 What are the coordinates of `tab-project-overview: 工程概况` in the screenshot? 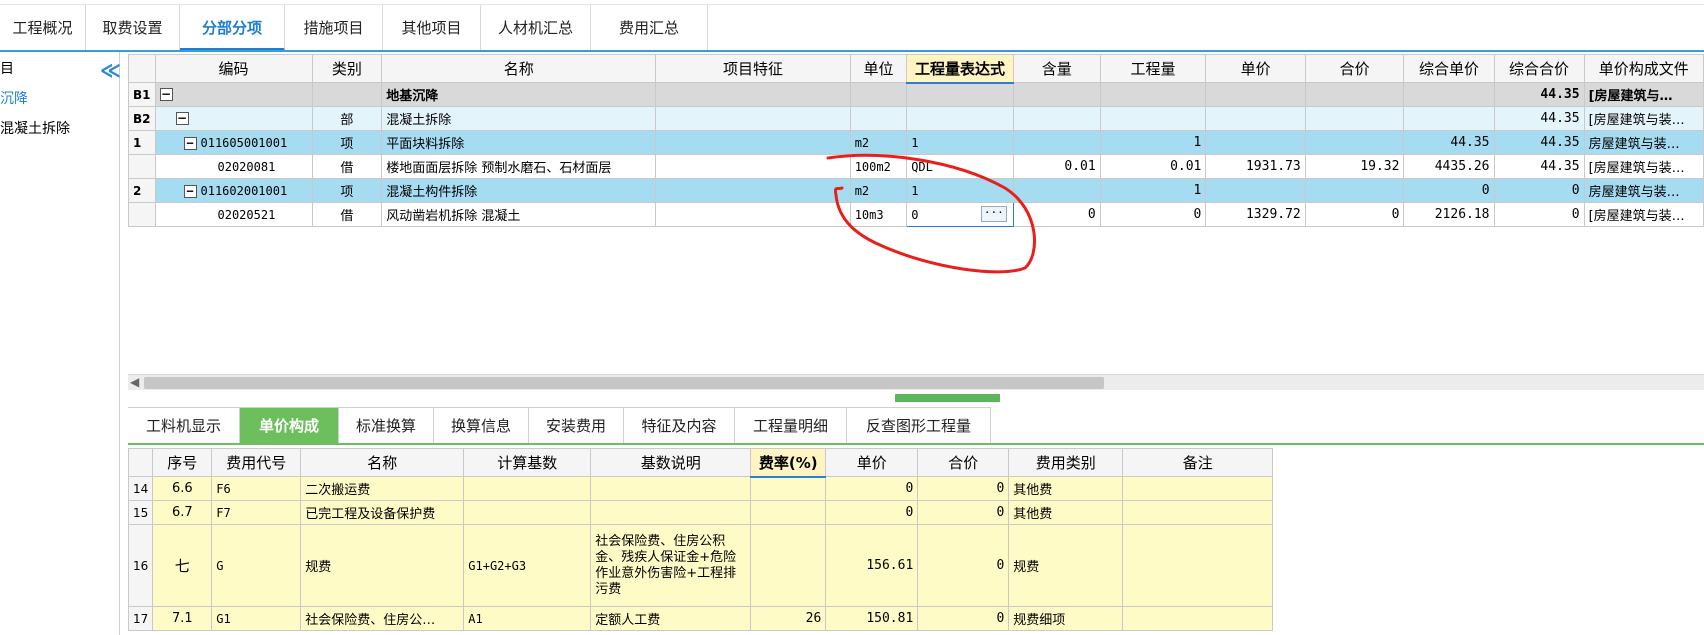 It's located at (43, 28).